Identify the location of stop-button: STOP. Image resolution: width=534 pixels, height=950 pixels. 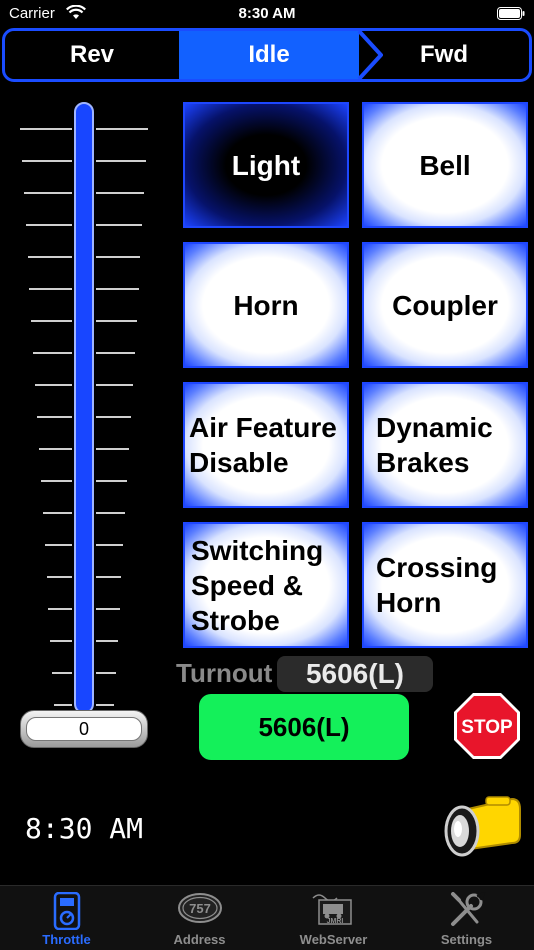
(487, 728).